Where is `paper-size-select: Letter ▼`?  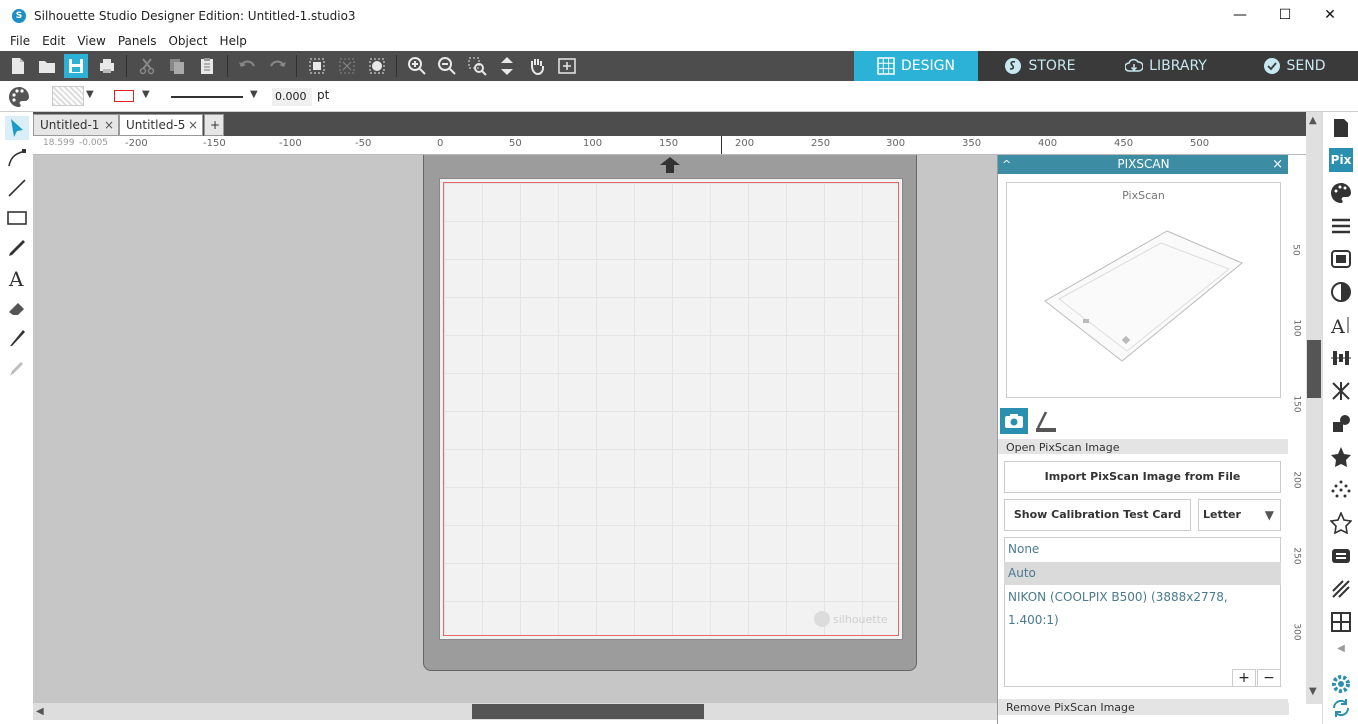
paper-size-select: Letter ▼ is located at coordinates (1239, 515).